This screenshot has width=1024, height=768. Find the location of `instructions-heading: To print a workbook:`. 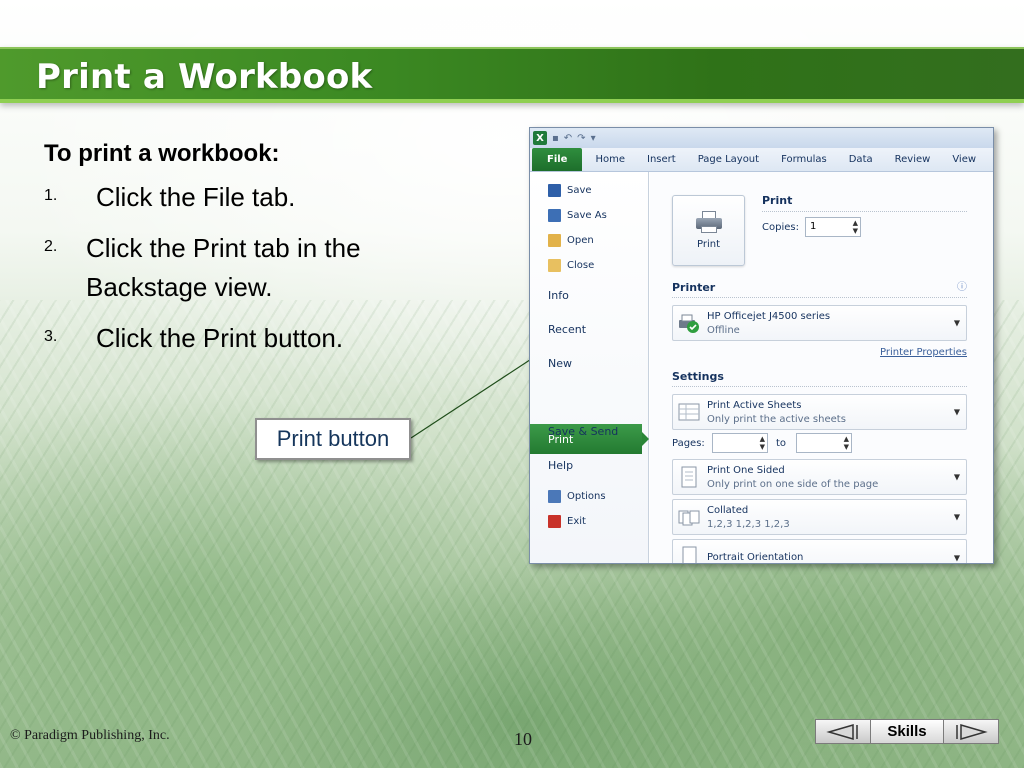

instructions-heading: To print a workbook: is located at coordinates (162, 153).